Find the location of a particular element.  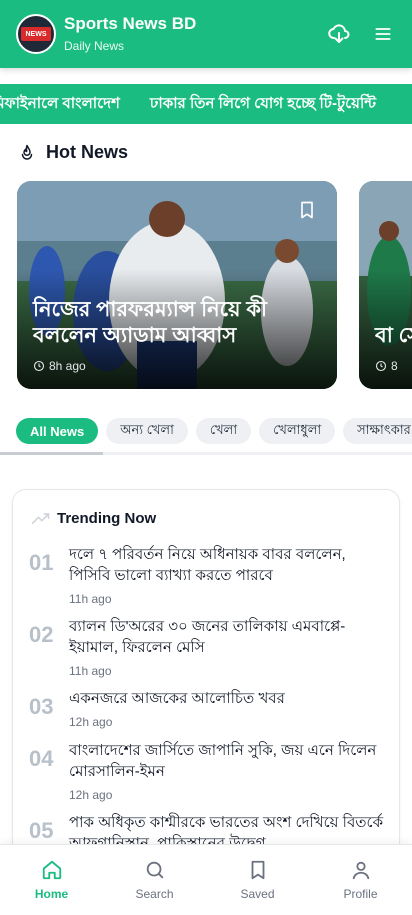

app-logo: NEWS is located at coordinates (36, 34).